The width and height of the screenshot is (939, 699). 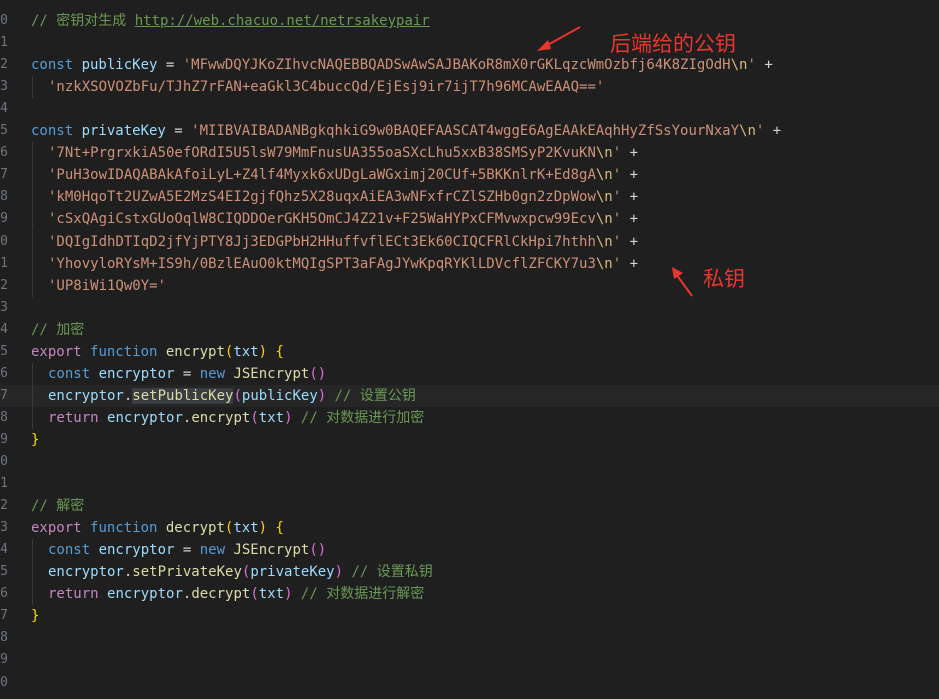 I want to click on code-text: export function decrypt(txt) {, so click(x=157, y=528).